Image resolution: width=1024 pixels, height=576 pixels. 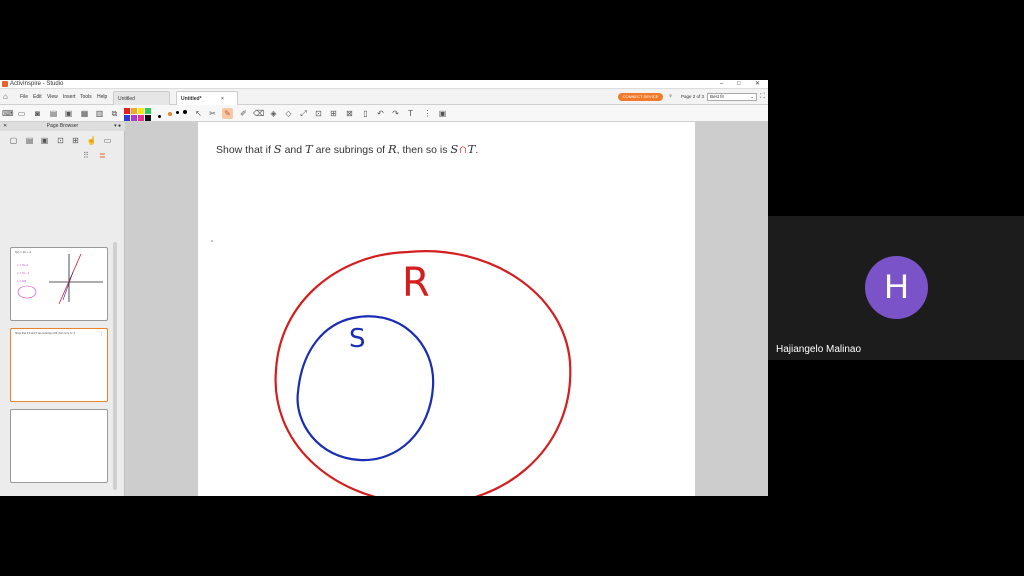 I want to click on clear-icon: ⊠, so click(x=349, y=113).